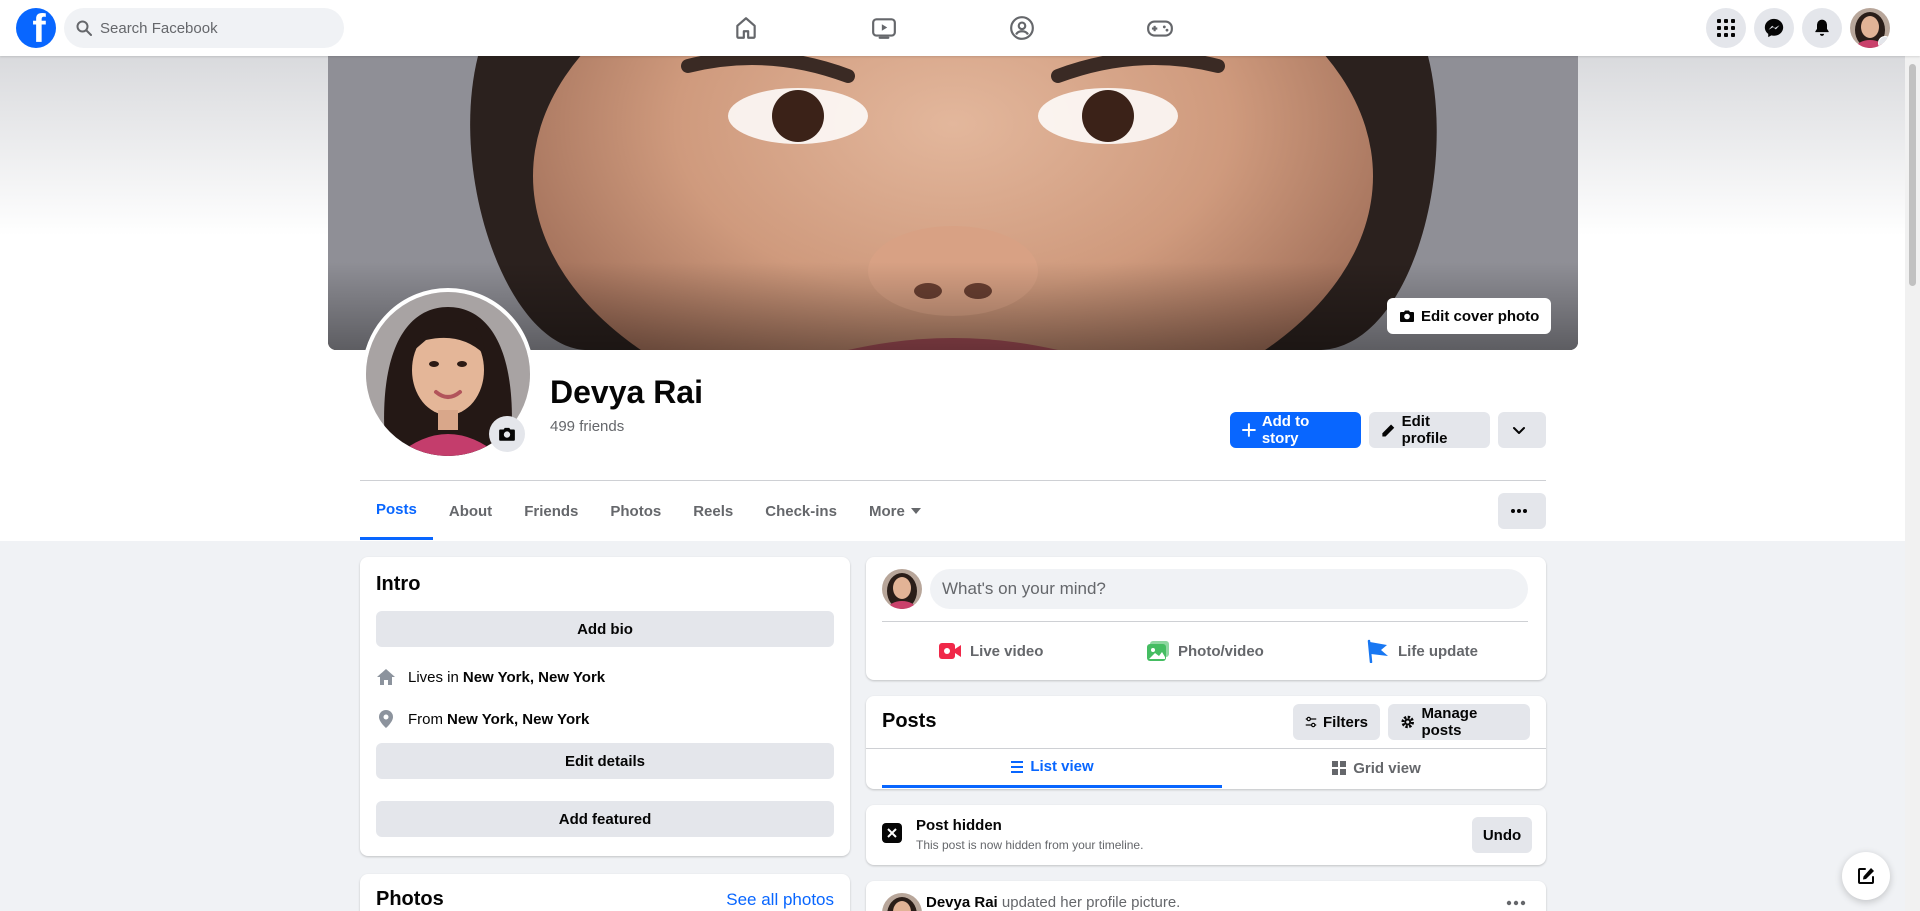  Describe the element at coordinates (1388, 430) in the screenshot. I see `pencil-icon` at that location.